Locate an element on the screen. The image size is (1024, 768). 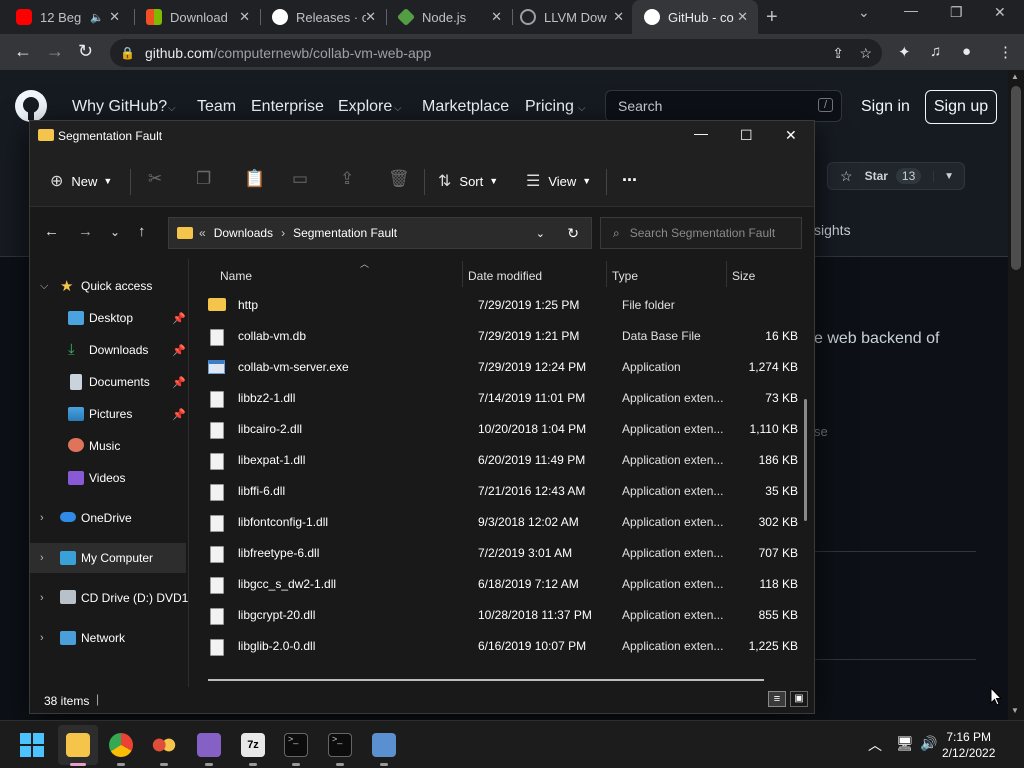
media-control-icon: ♫ is located at coordinates (935, 51).